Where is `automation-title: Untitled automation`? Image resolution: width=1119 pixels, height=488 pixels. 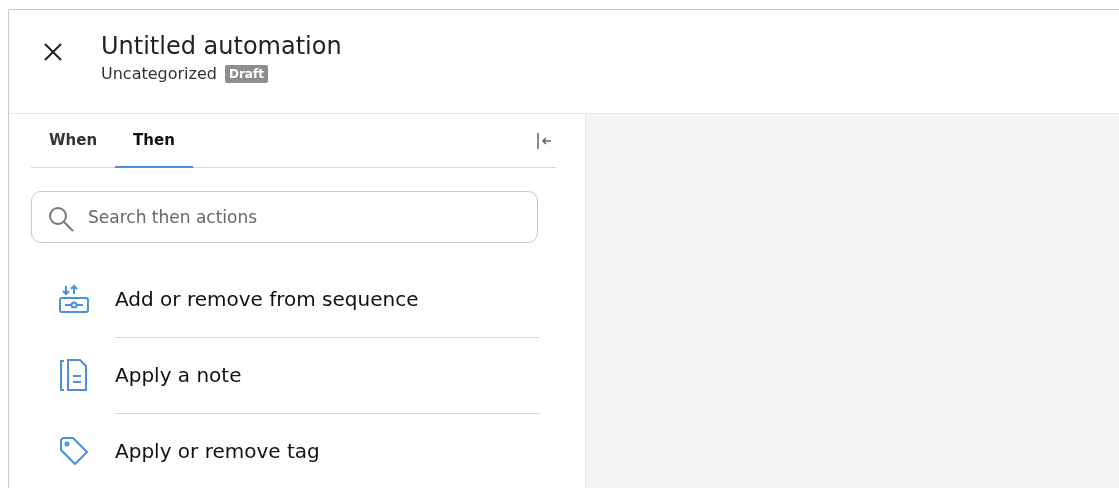
automation-title: Untitled automation is located at coordinates (221, 46).